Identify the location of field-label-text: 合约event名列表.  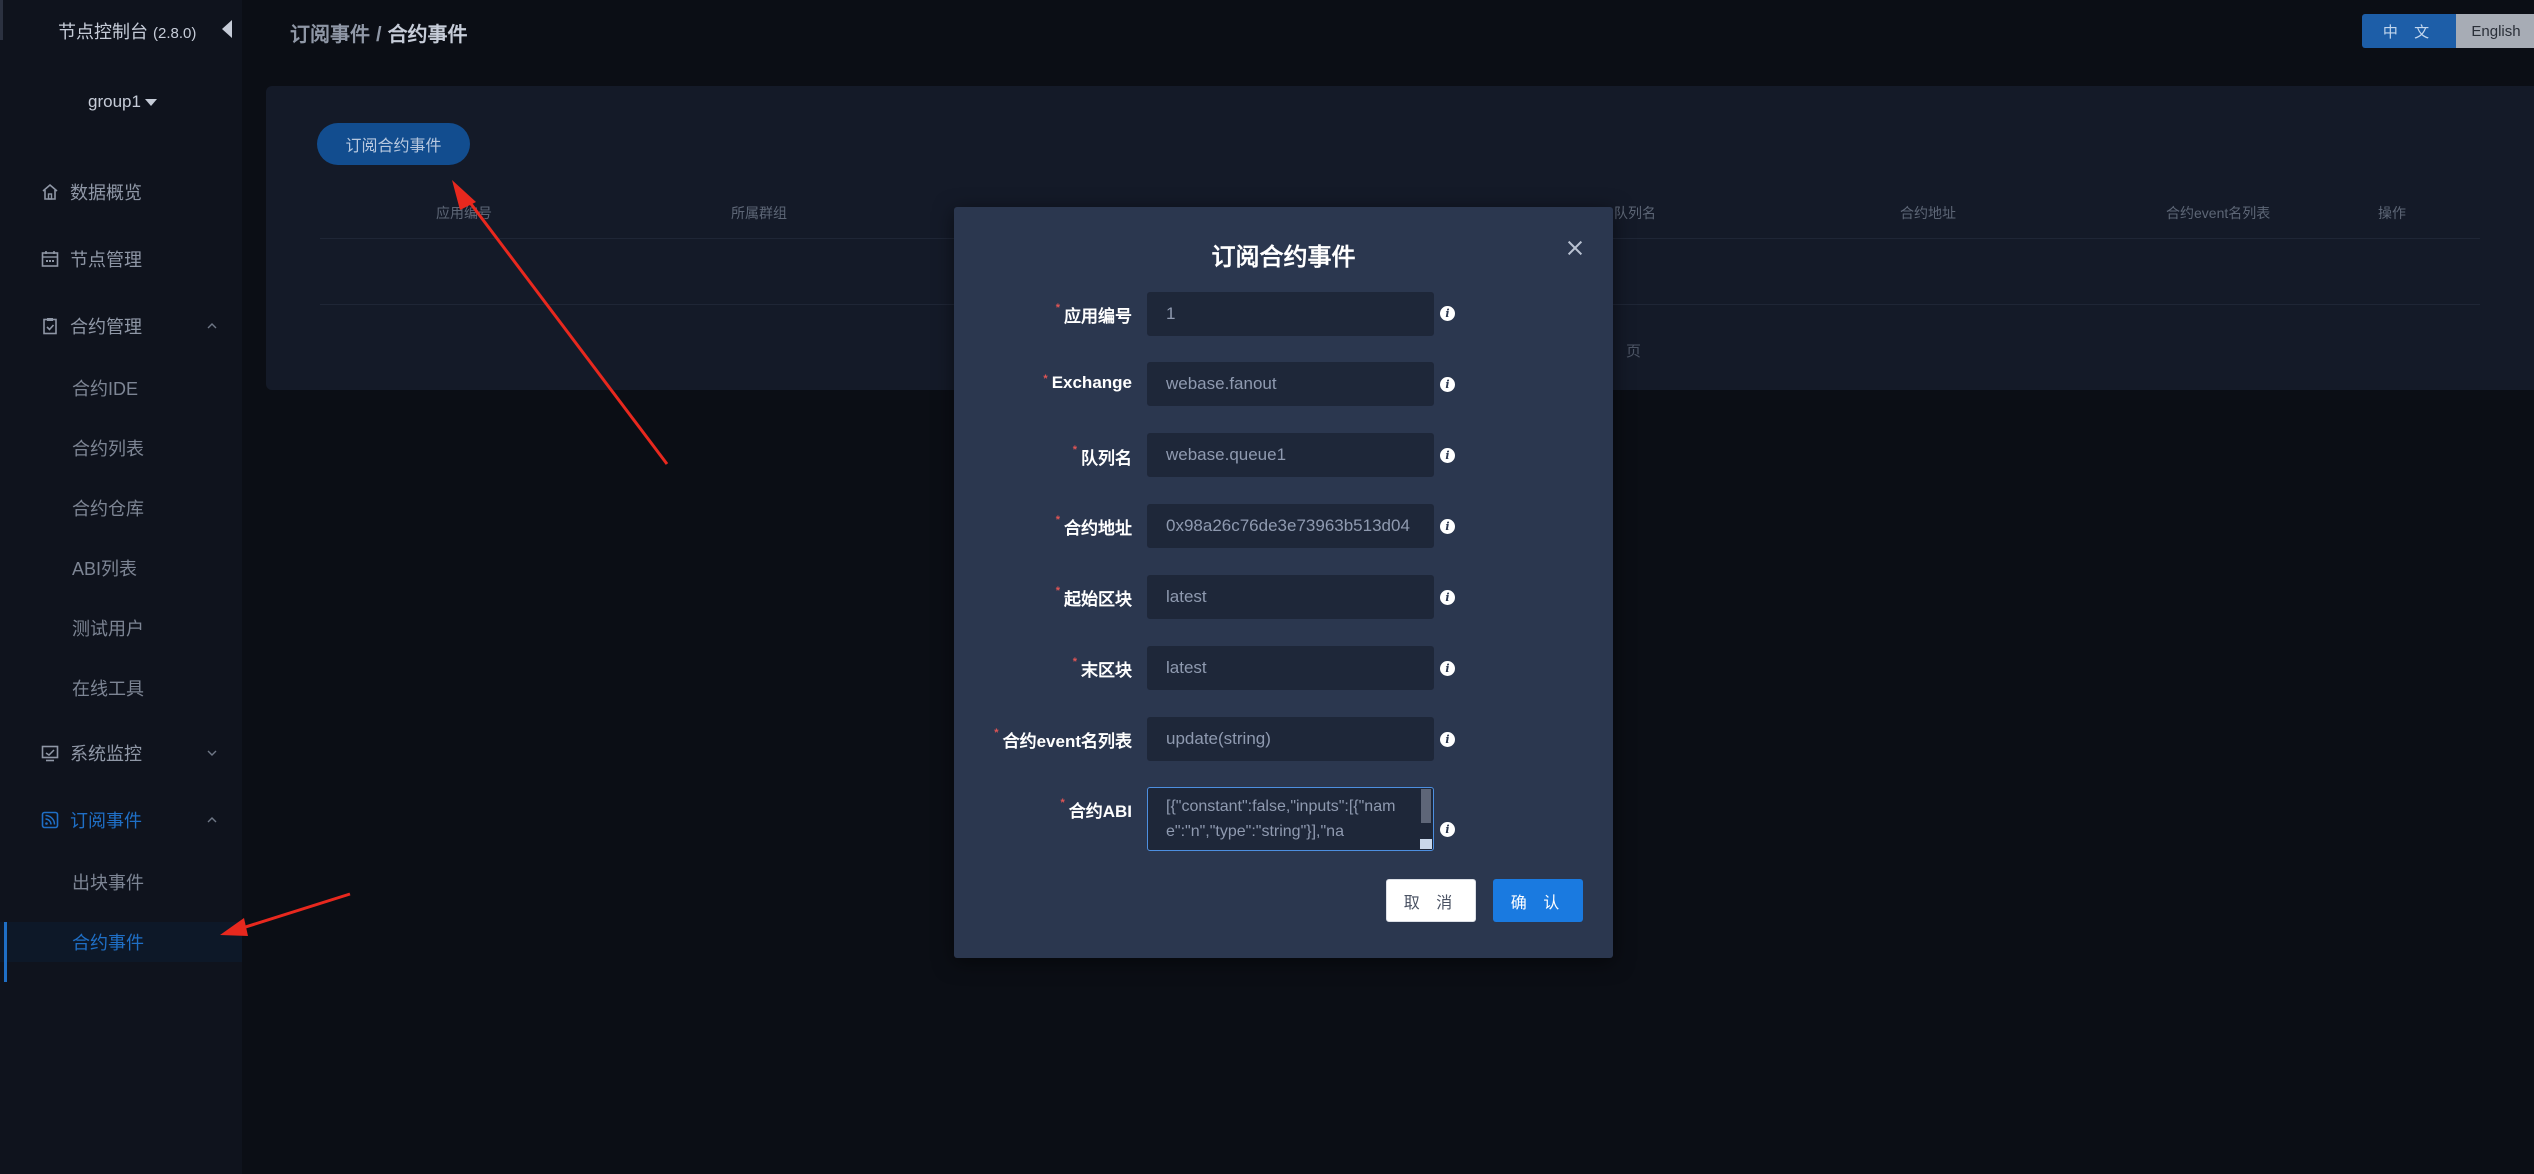
(1067, 741).